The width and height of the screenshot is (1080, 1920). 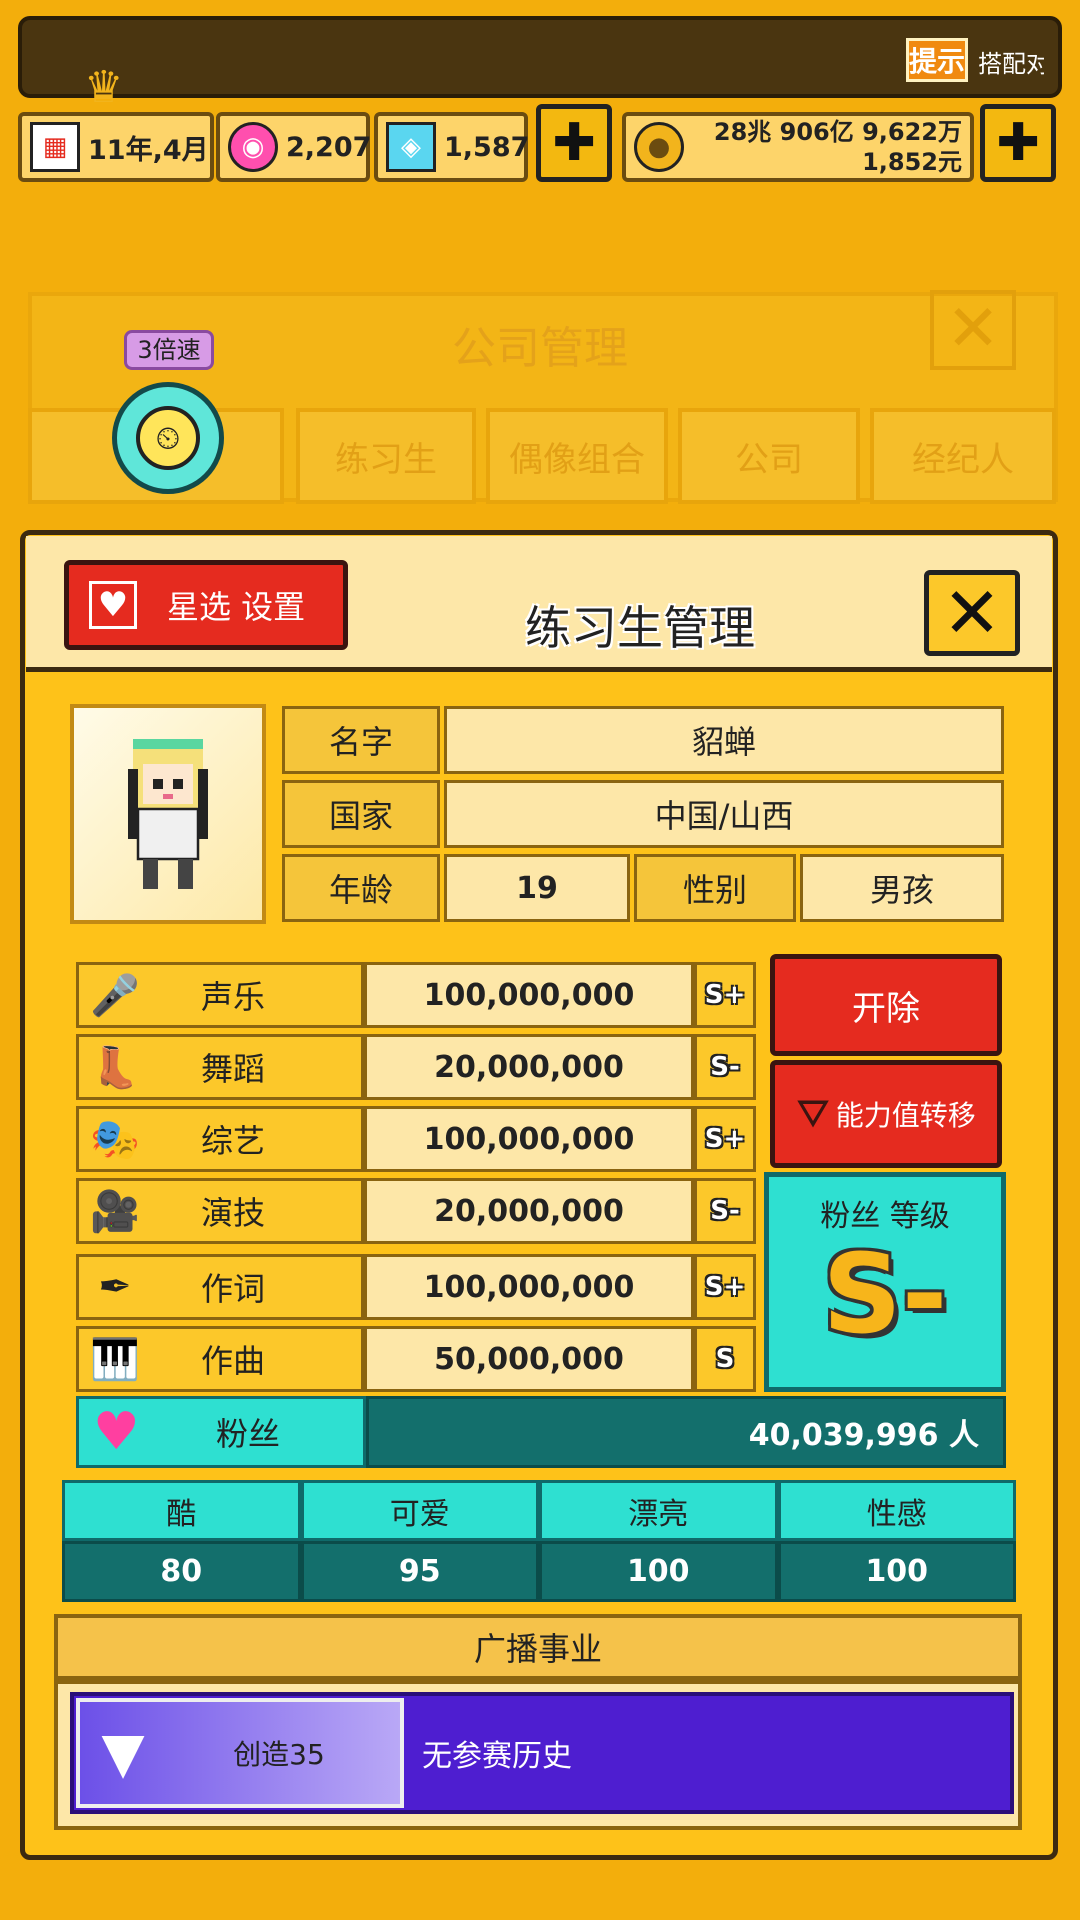 I want to click on calendar-icon: ▦, so click(x=55, y=147).